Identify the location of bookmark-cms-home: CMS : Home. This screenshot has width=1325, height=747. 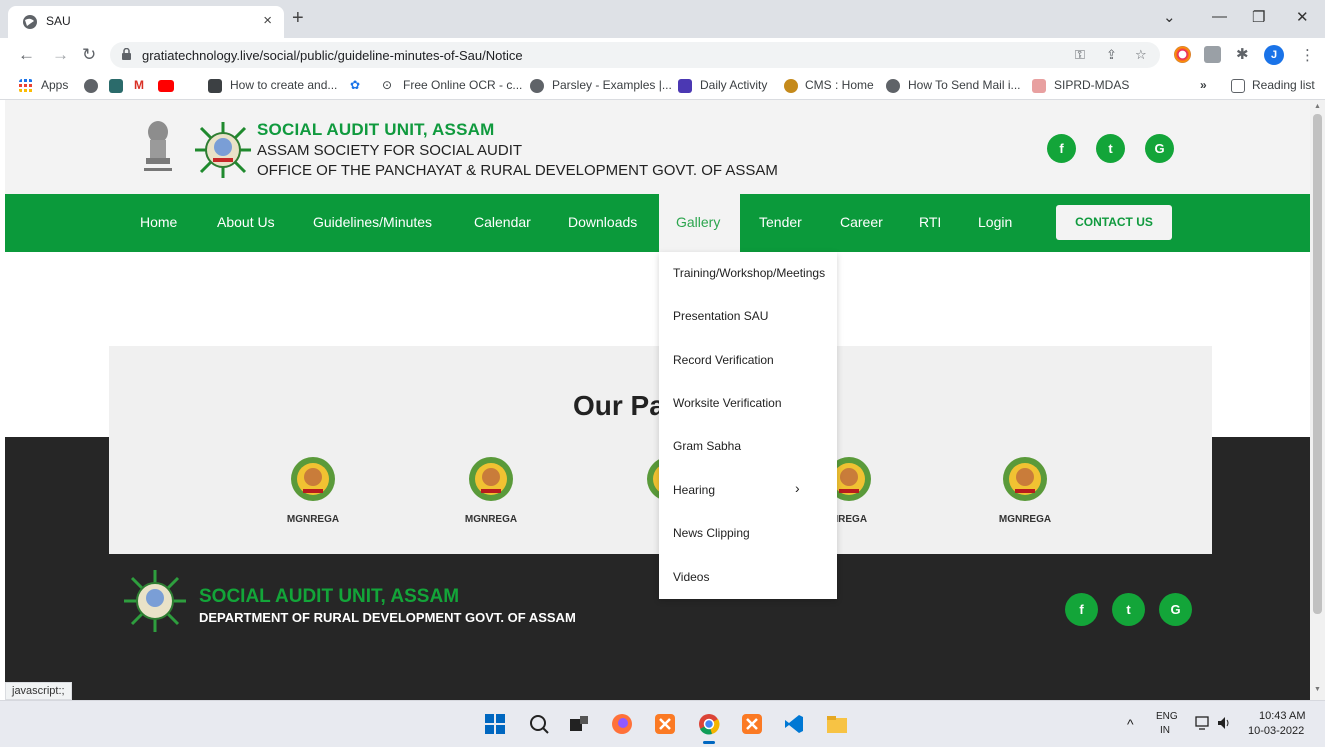
(839, 85).